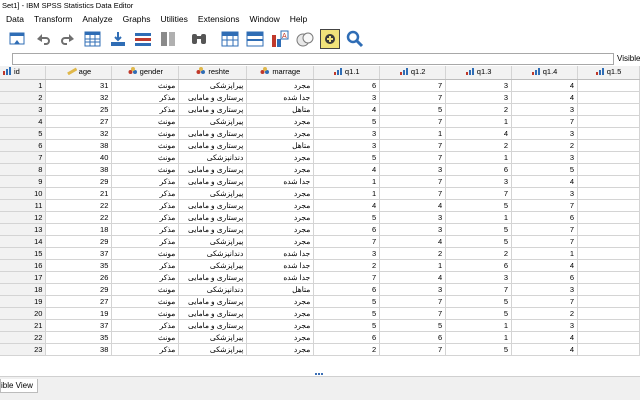  I want to click on goto-variable-icon, so click(118, 39).